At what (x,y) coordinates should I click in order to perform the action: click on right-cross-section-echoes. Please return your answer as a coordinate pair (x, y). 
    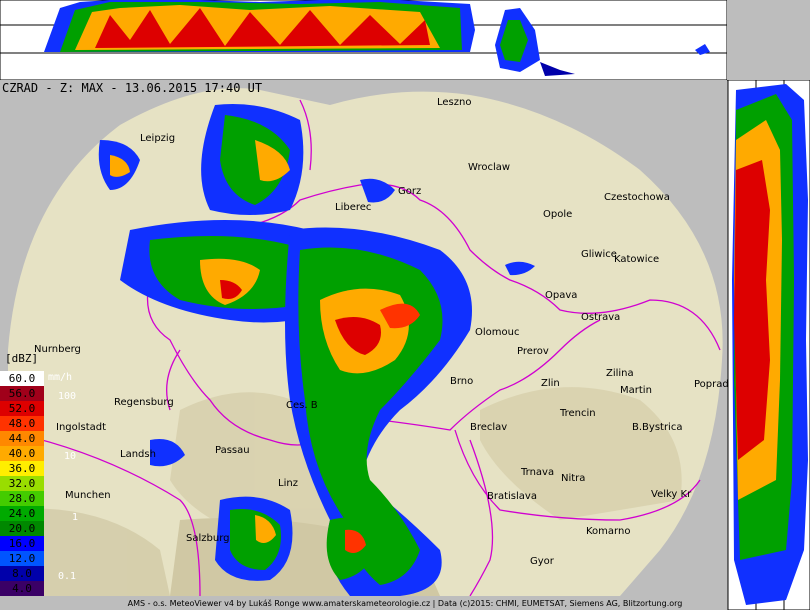
    Looking at the image, I should click on (770, 344).